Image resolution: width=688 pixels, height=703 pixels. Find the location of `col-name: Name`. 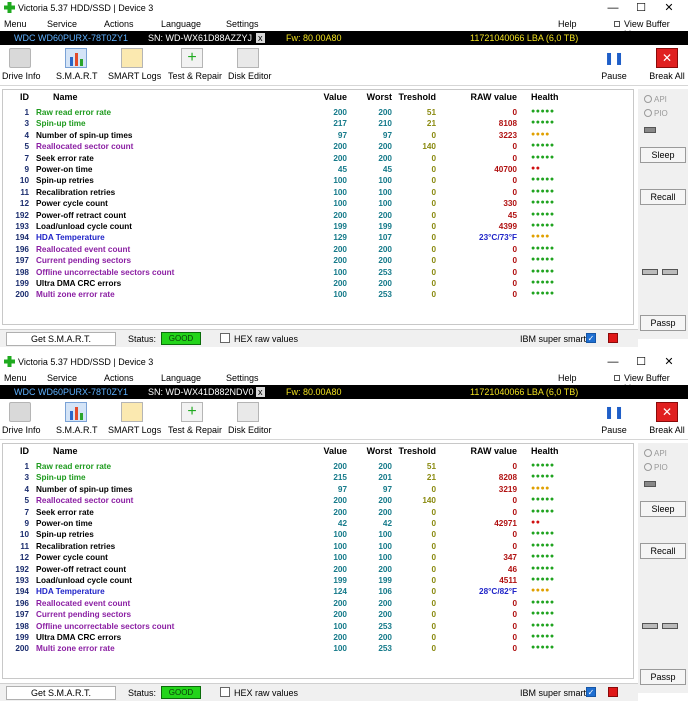

col-name: Name is located at coordinates (65, 97).